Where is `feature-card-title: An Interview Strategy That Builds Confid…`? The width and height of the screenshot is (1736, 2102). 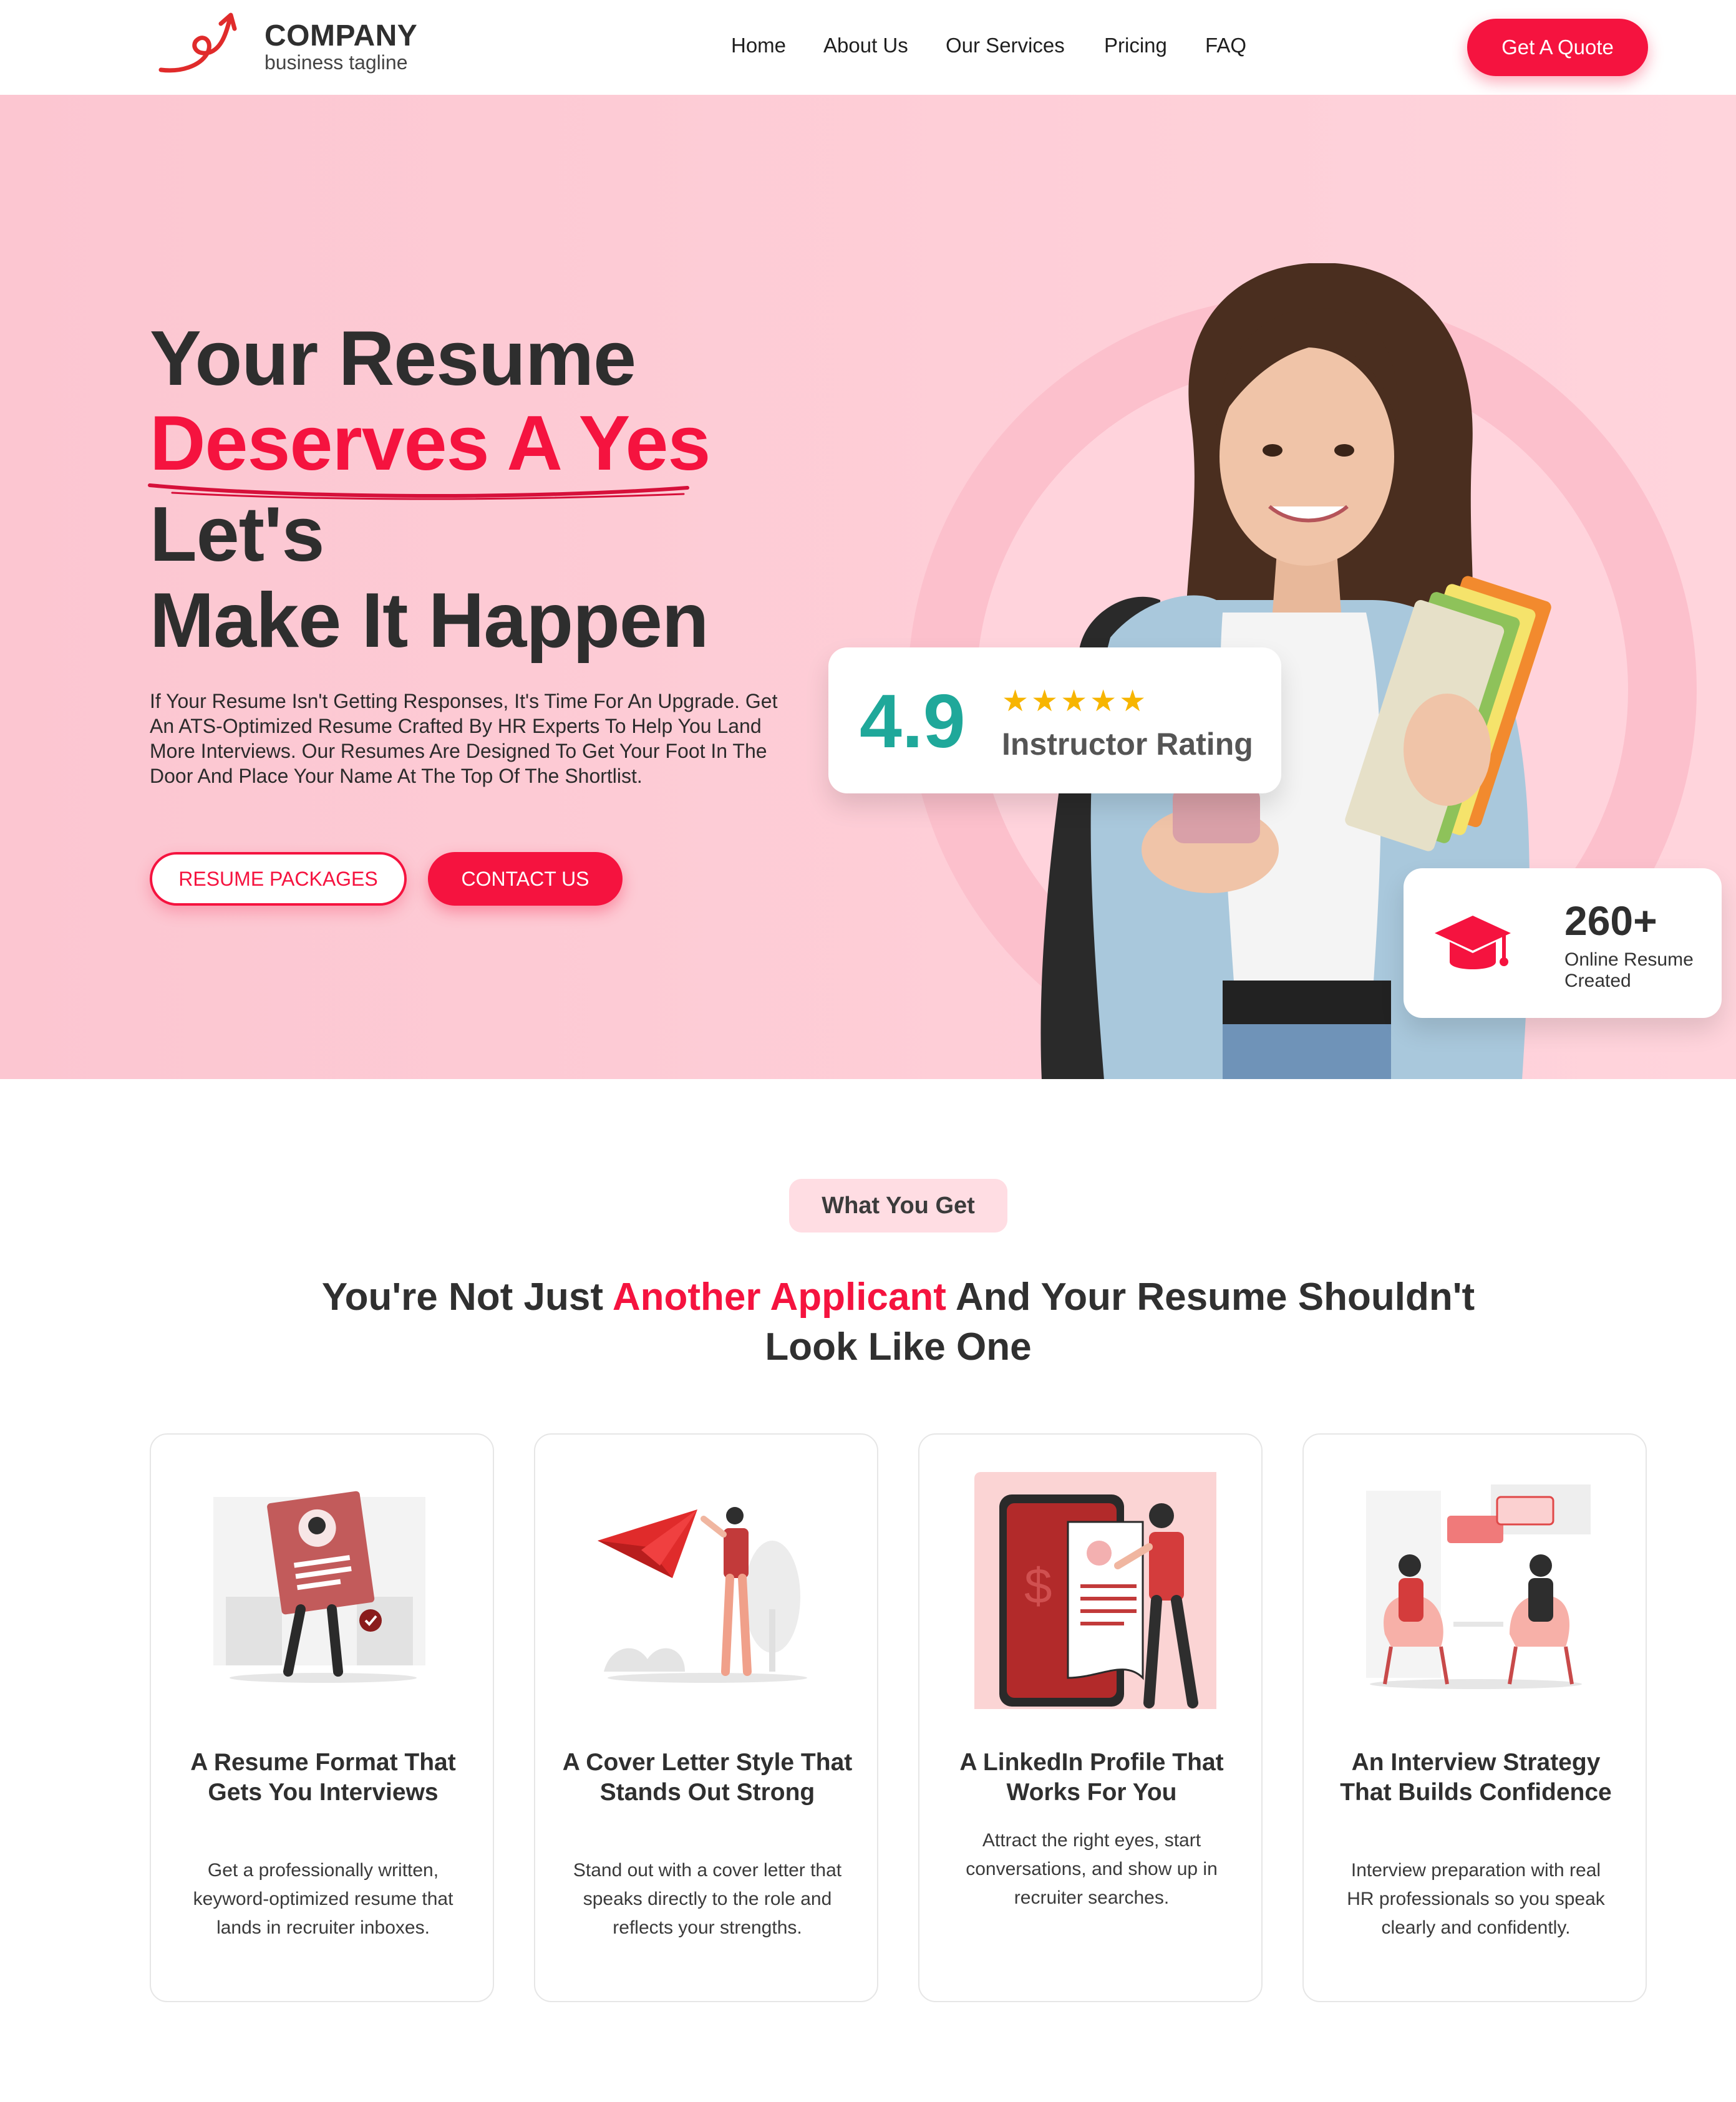 feature-card-title: An Interview Strategy That Builds Confid… is located at coordinates (1476, 1778).